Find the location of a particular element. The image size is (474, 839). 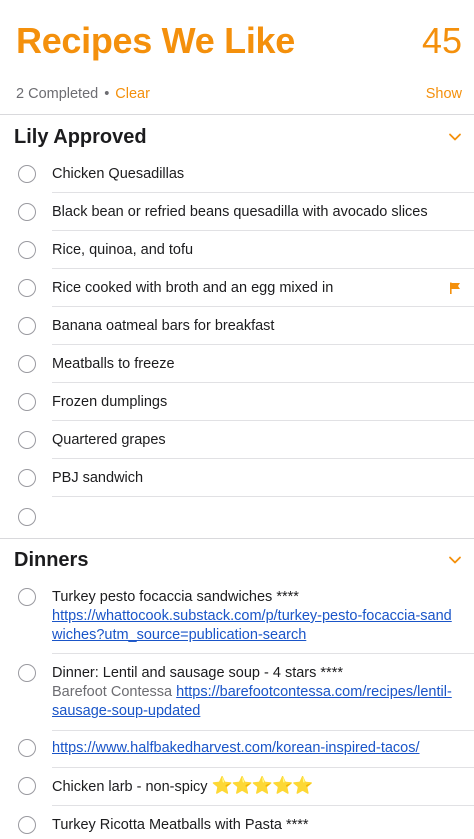

section-title: Lily Approved is located at coordinates (80, 137).